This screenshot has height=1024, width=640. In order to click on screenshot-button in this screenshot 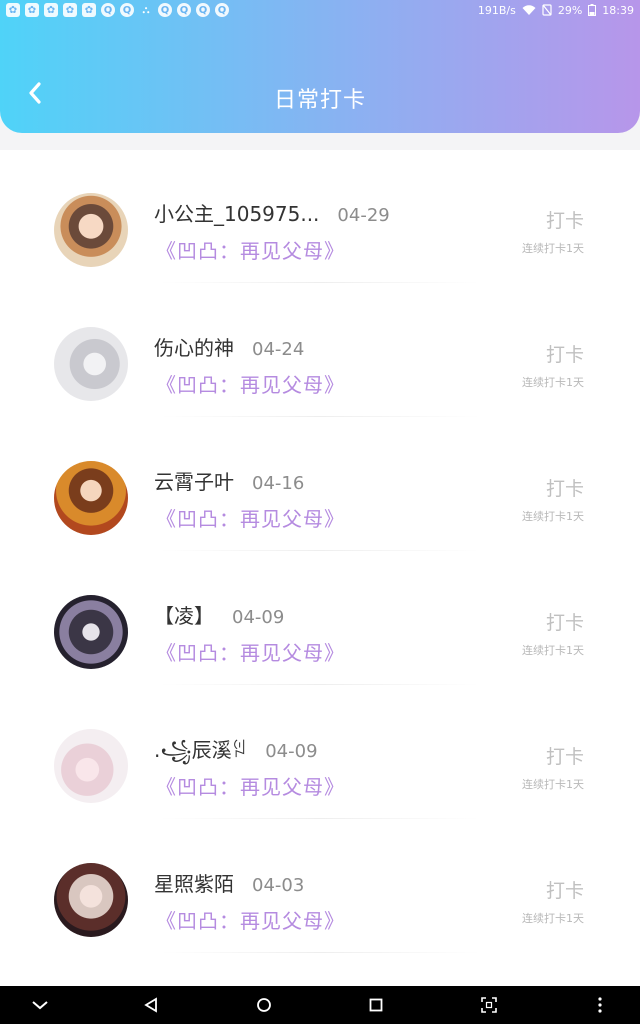, I will do `click(489, 1005)`.